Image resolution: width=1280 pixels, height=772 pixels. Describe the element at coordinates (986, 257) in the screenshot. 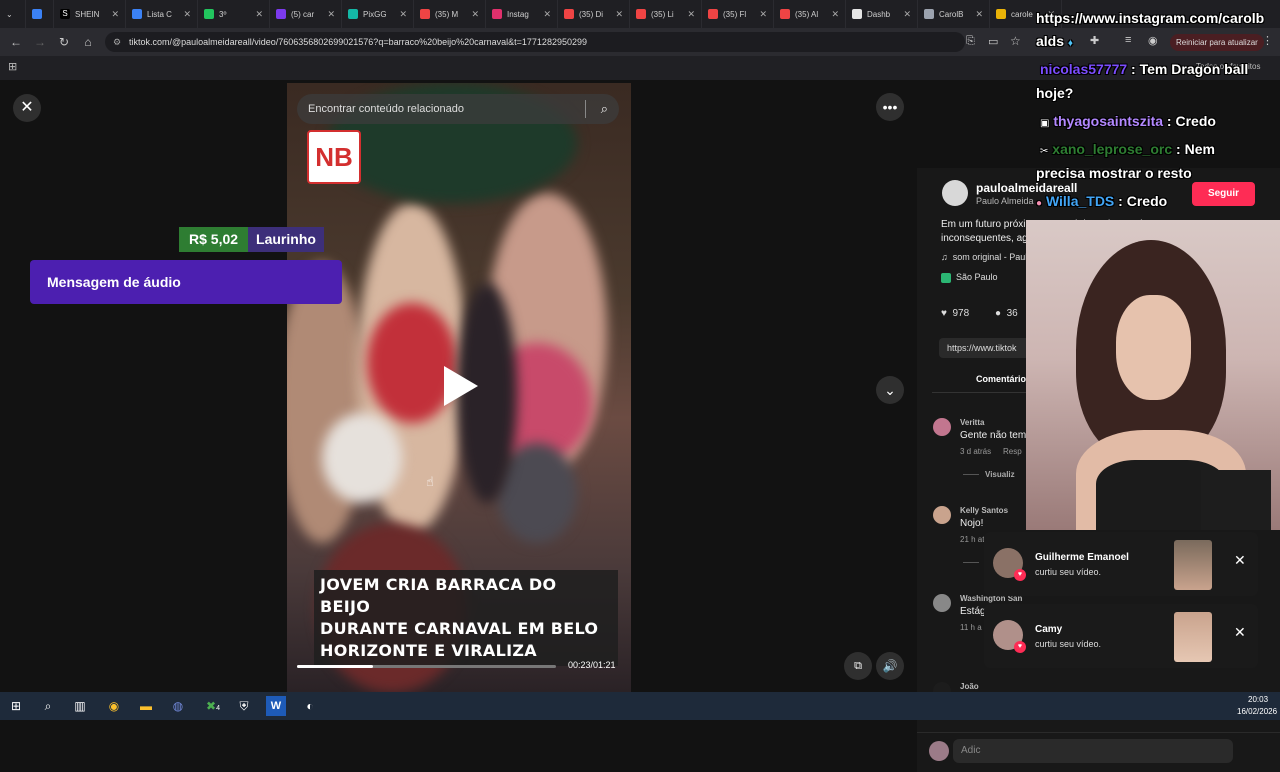

I see `sound-row: ♫ som original - Paulo` at that location.